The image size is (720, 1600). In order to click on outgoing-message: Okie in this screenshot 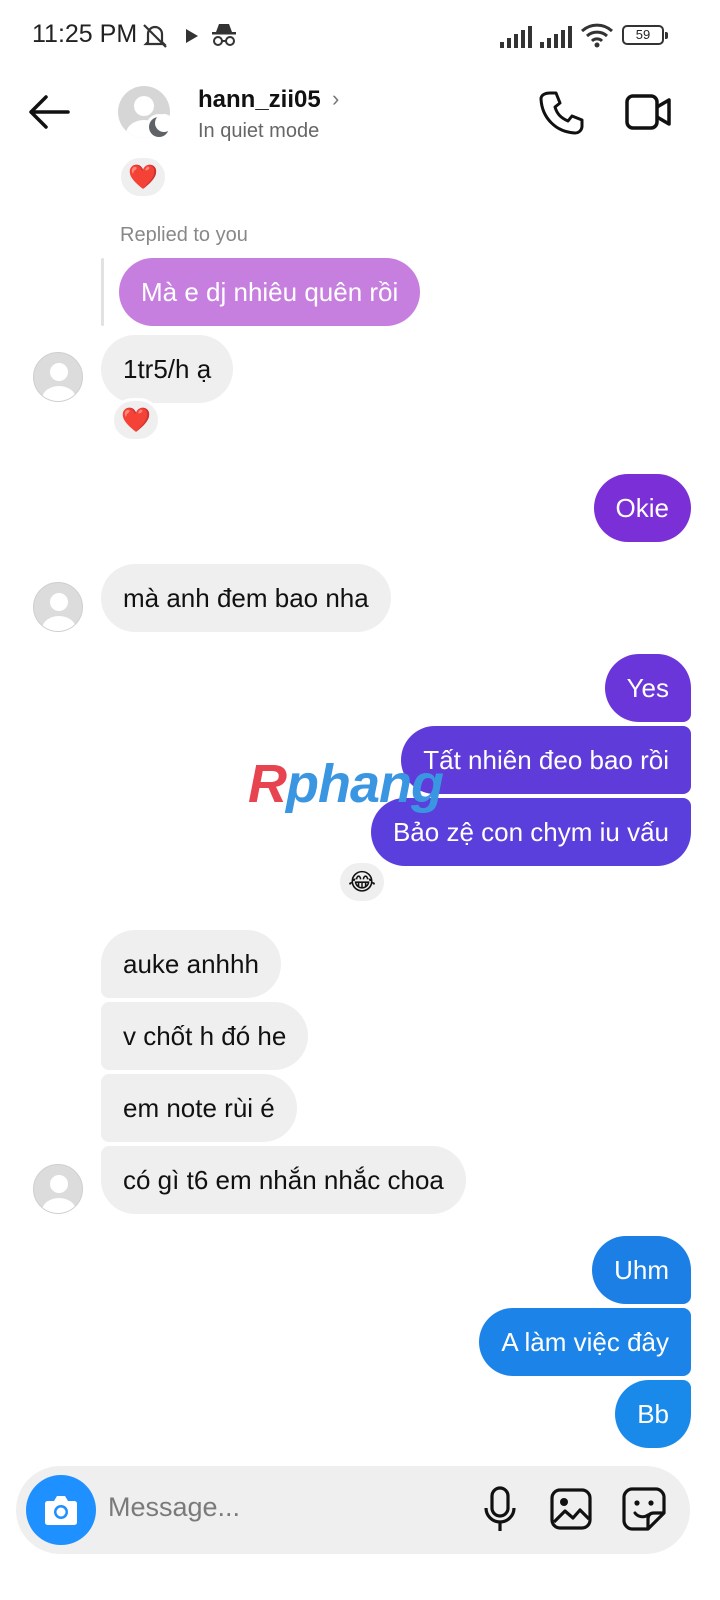, I will do `click(642, 508)`.